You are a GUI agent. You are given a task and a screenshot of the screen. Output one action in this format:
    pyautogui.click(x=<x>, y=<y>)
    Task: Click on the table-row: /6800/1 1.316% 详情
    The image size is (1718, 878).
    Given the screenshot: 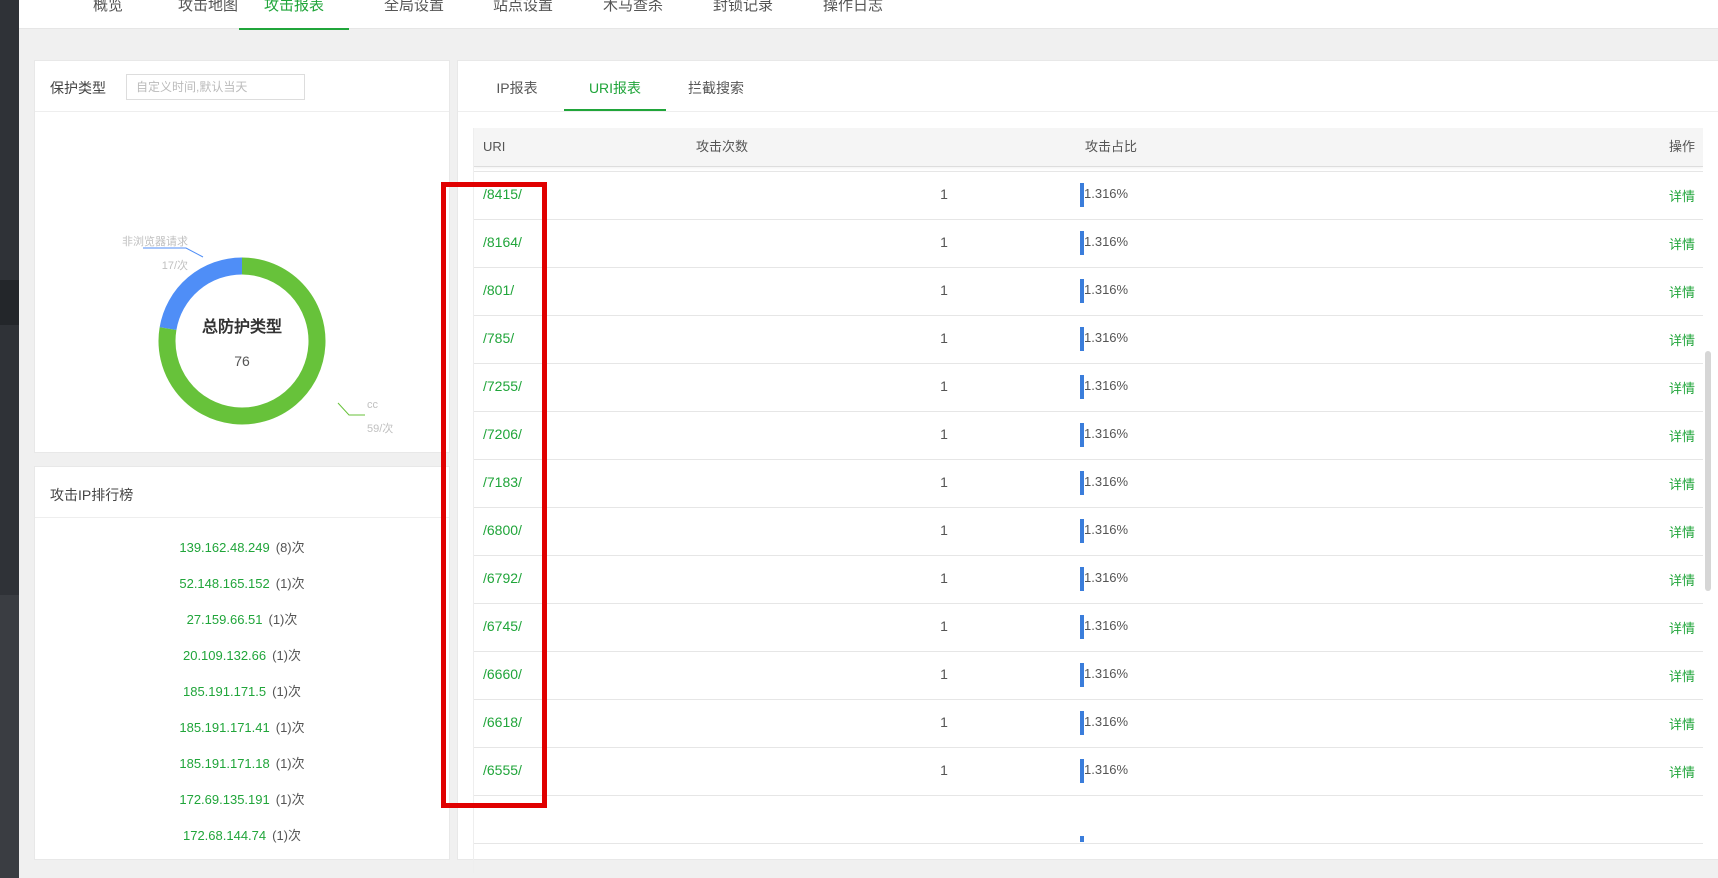 What is the action you would take?
    pyautogui.click(x=1088, y=532)
    